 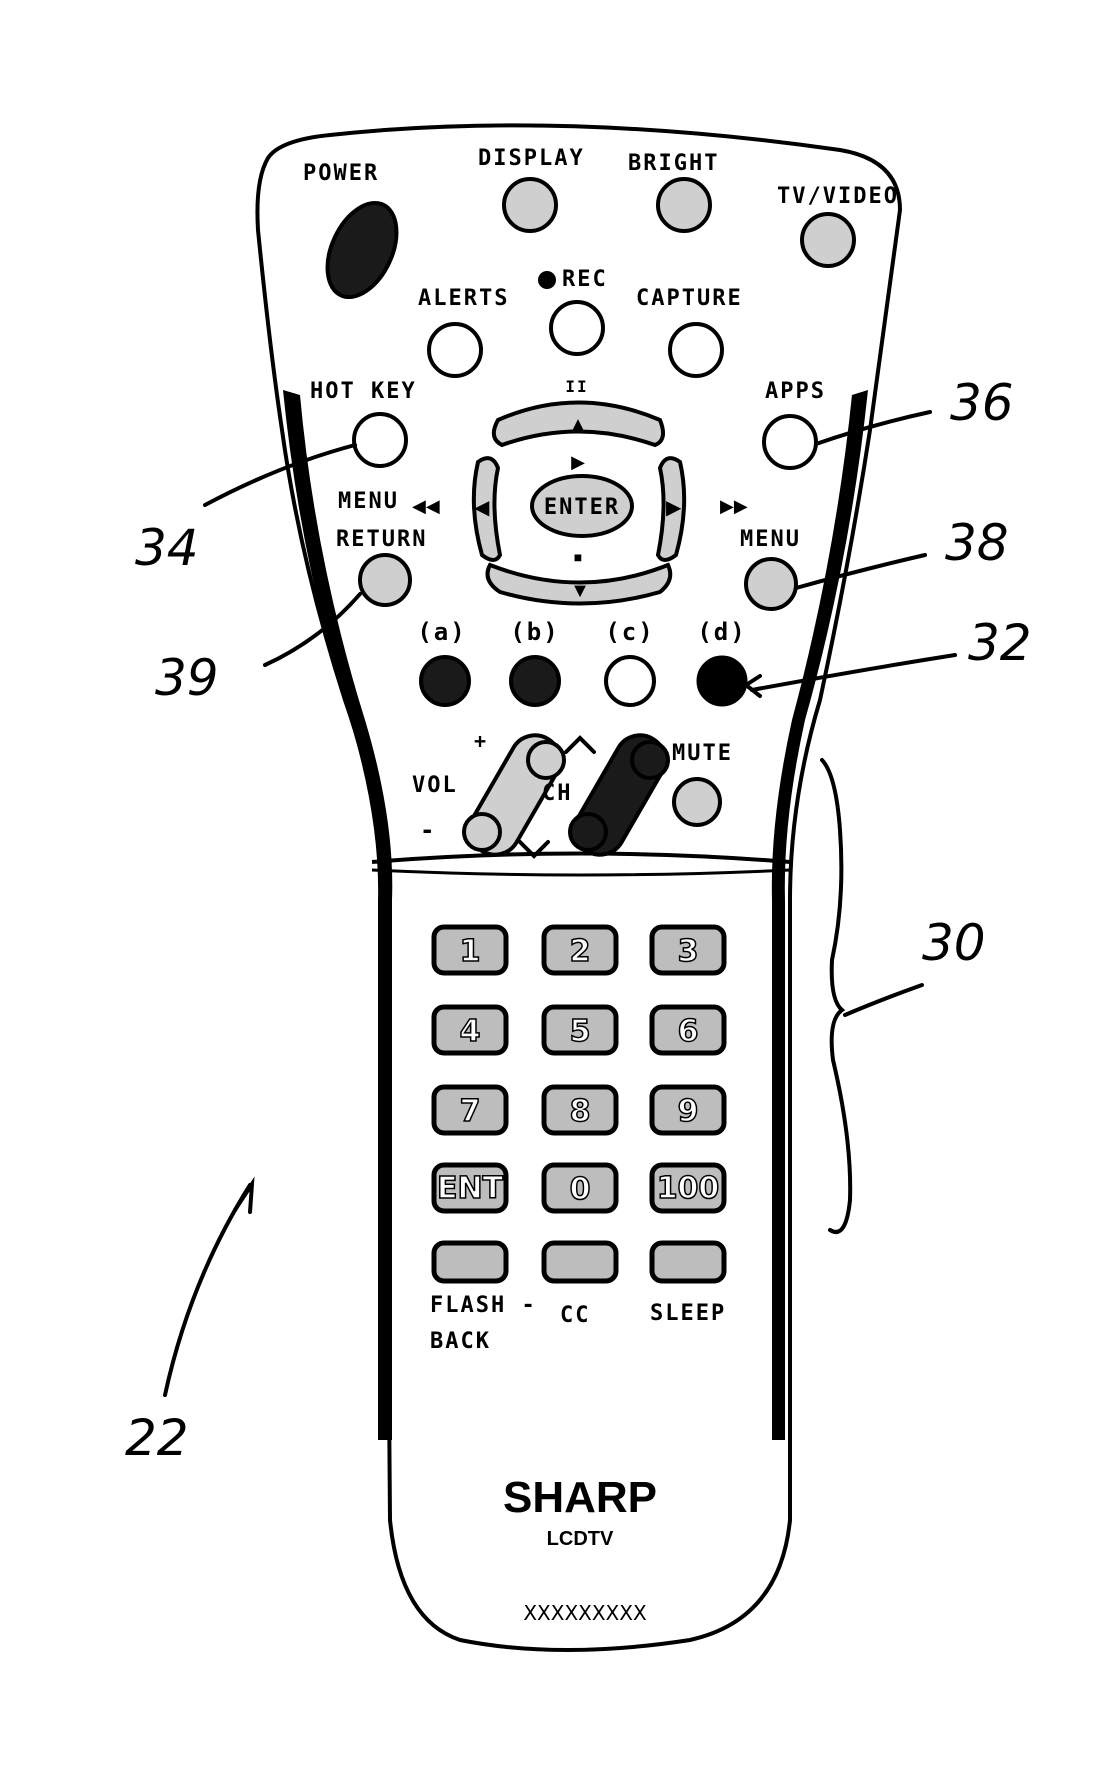 I want to click on pause-icon: II, so click(x=576, y=386).